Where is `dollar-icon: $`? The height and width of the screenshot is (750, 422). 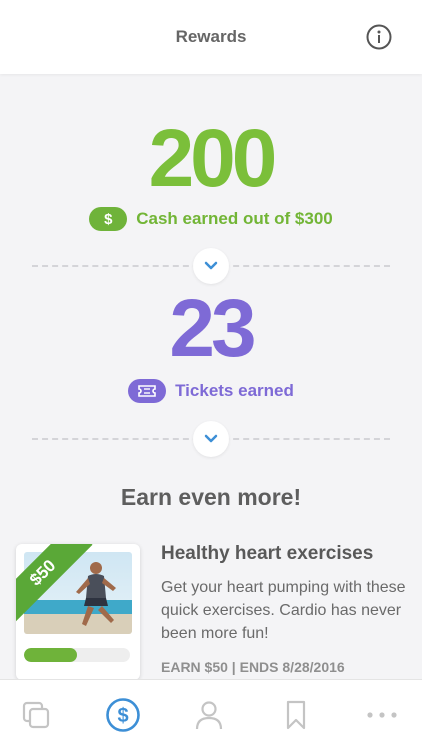
dollar-icon: $ is located at coordinates (108, 219).